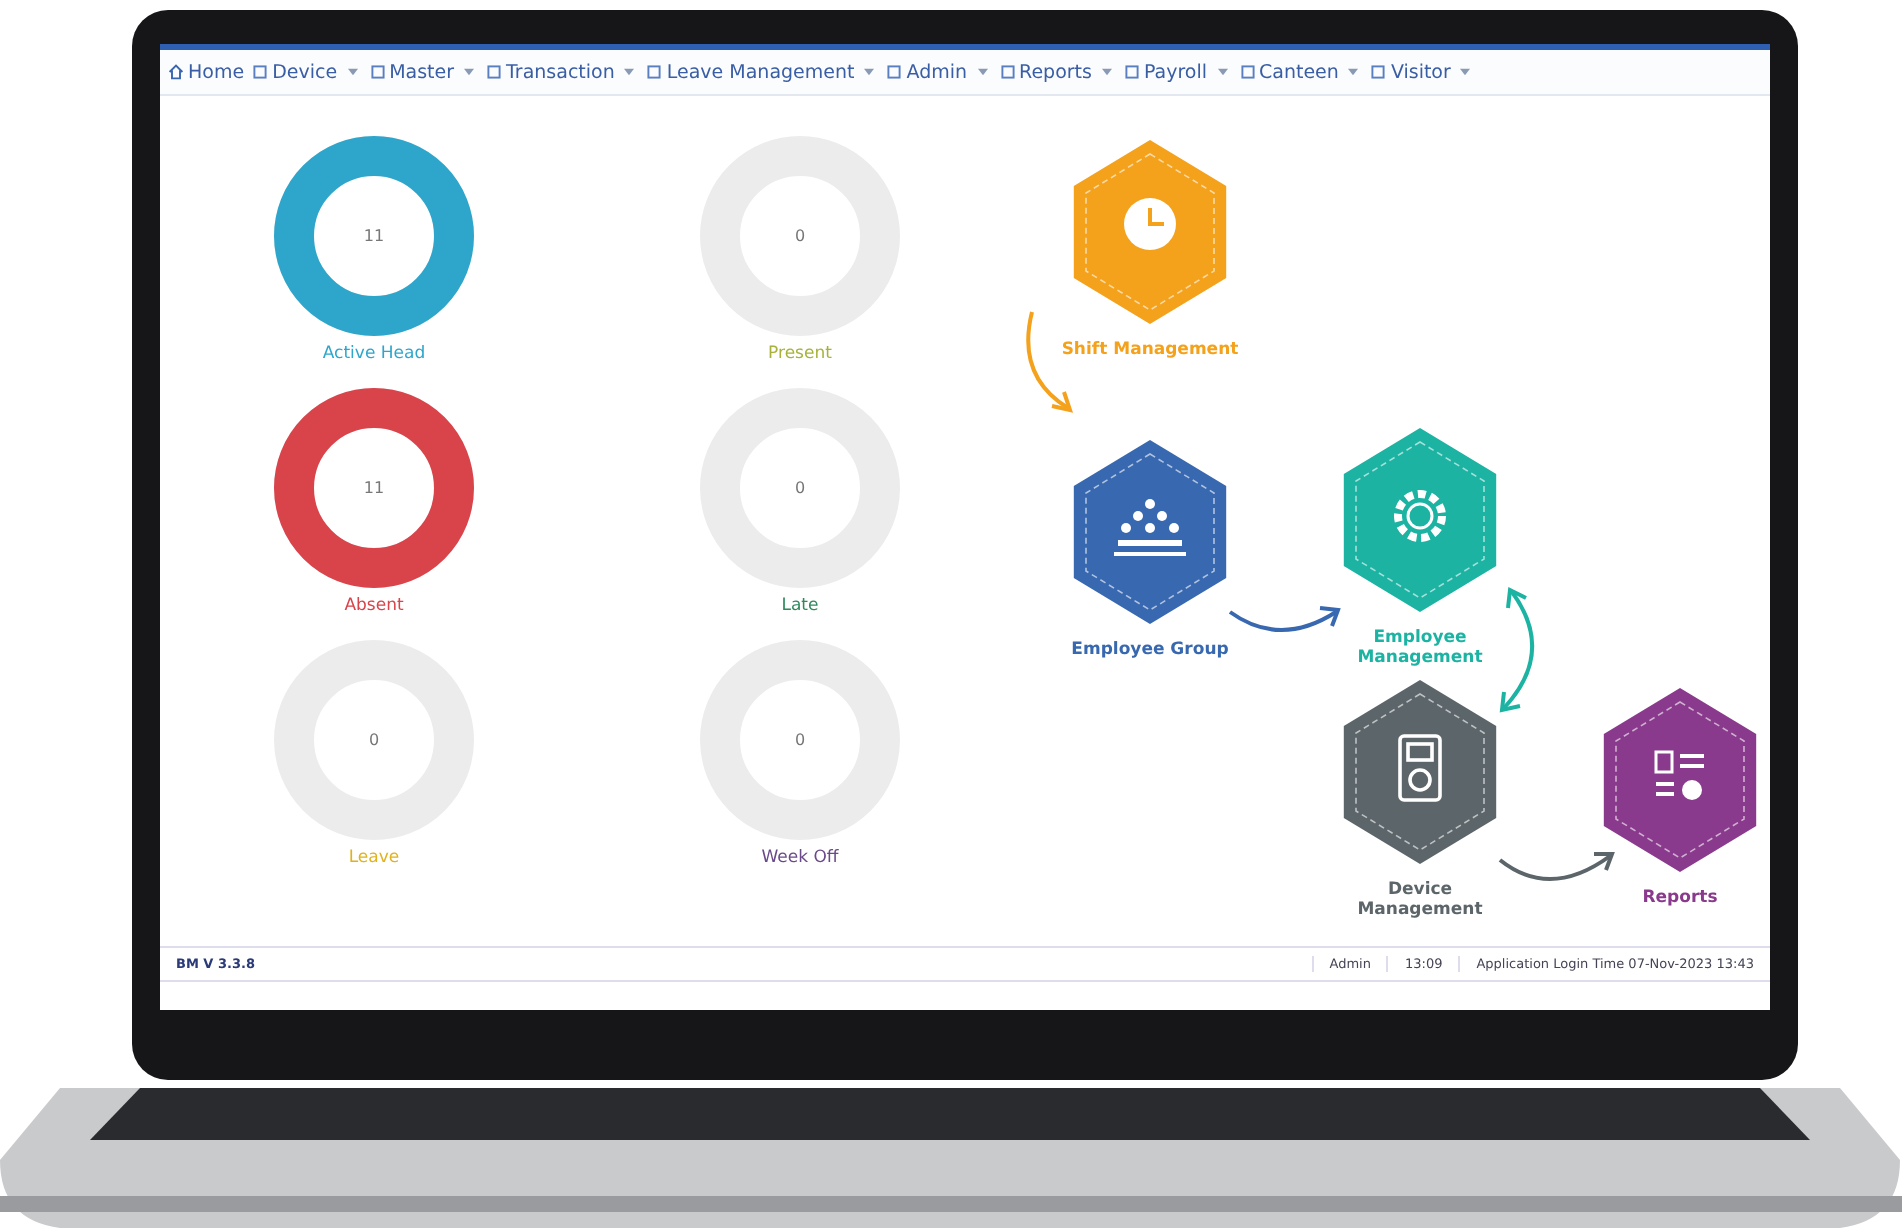 Image resolution: width=1902 pixels, height=1232 pixels. What do you see at coordinates (1420, 900) in the screenshot?
I see `node-label: Device Management` at bounding box center [1420, 900].